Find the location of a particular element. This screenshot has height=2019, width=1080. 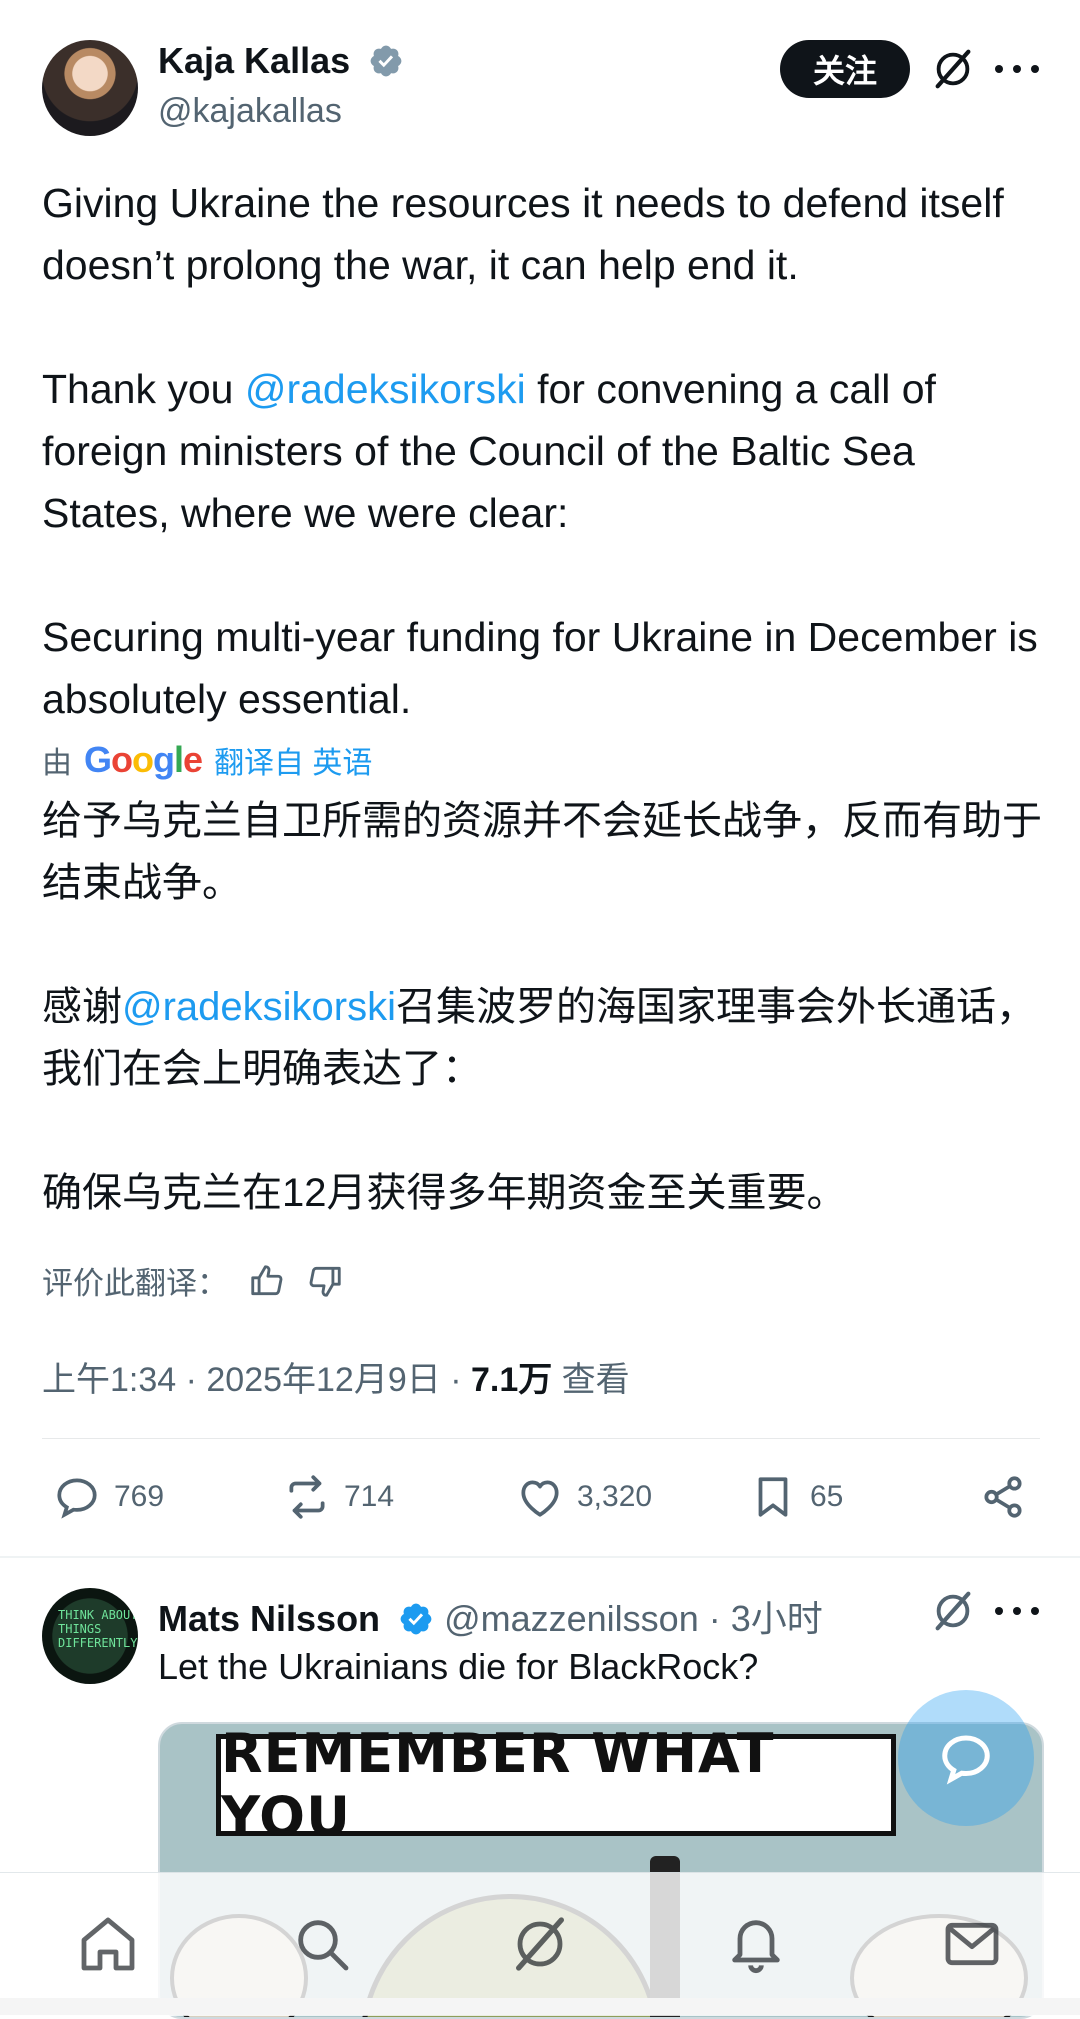

thumbs-up-icon is located at coordinates (267, 1281).